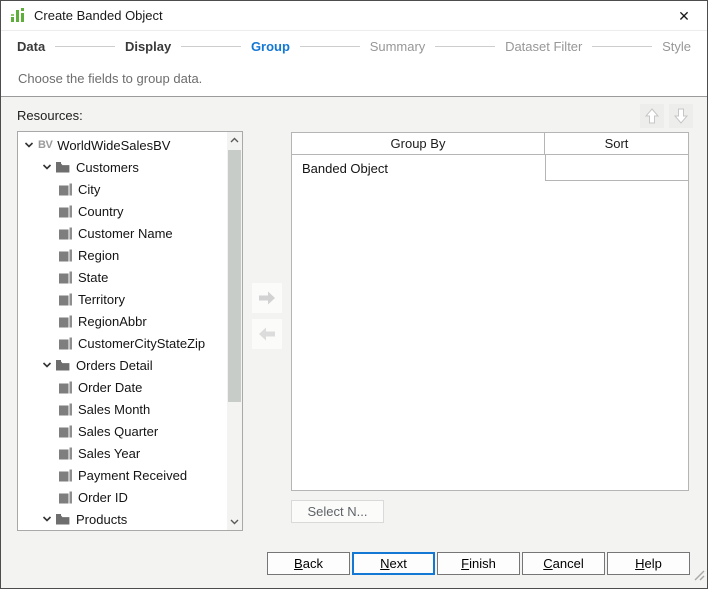 This screenshot has width=708, height=589. I want to click on tree-item-state: State, so click(122, 277).